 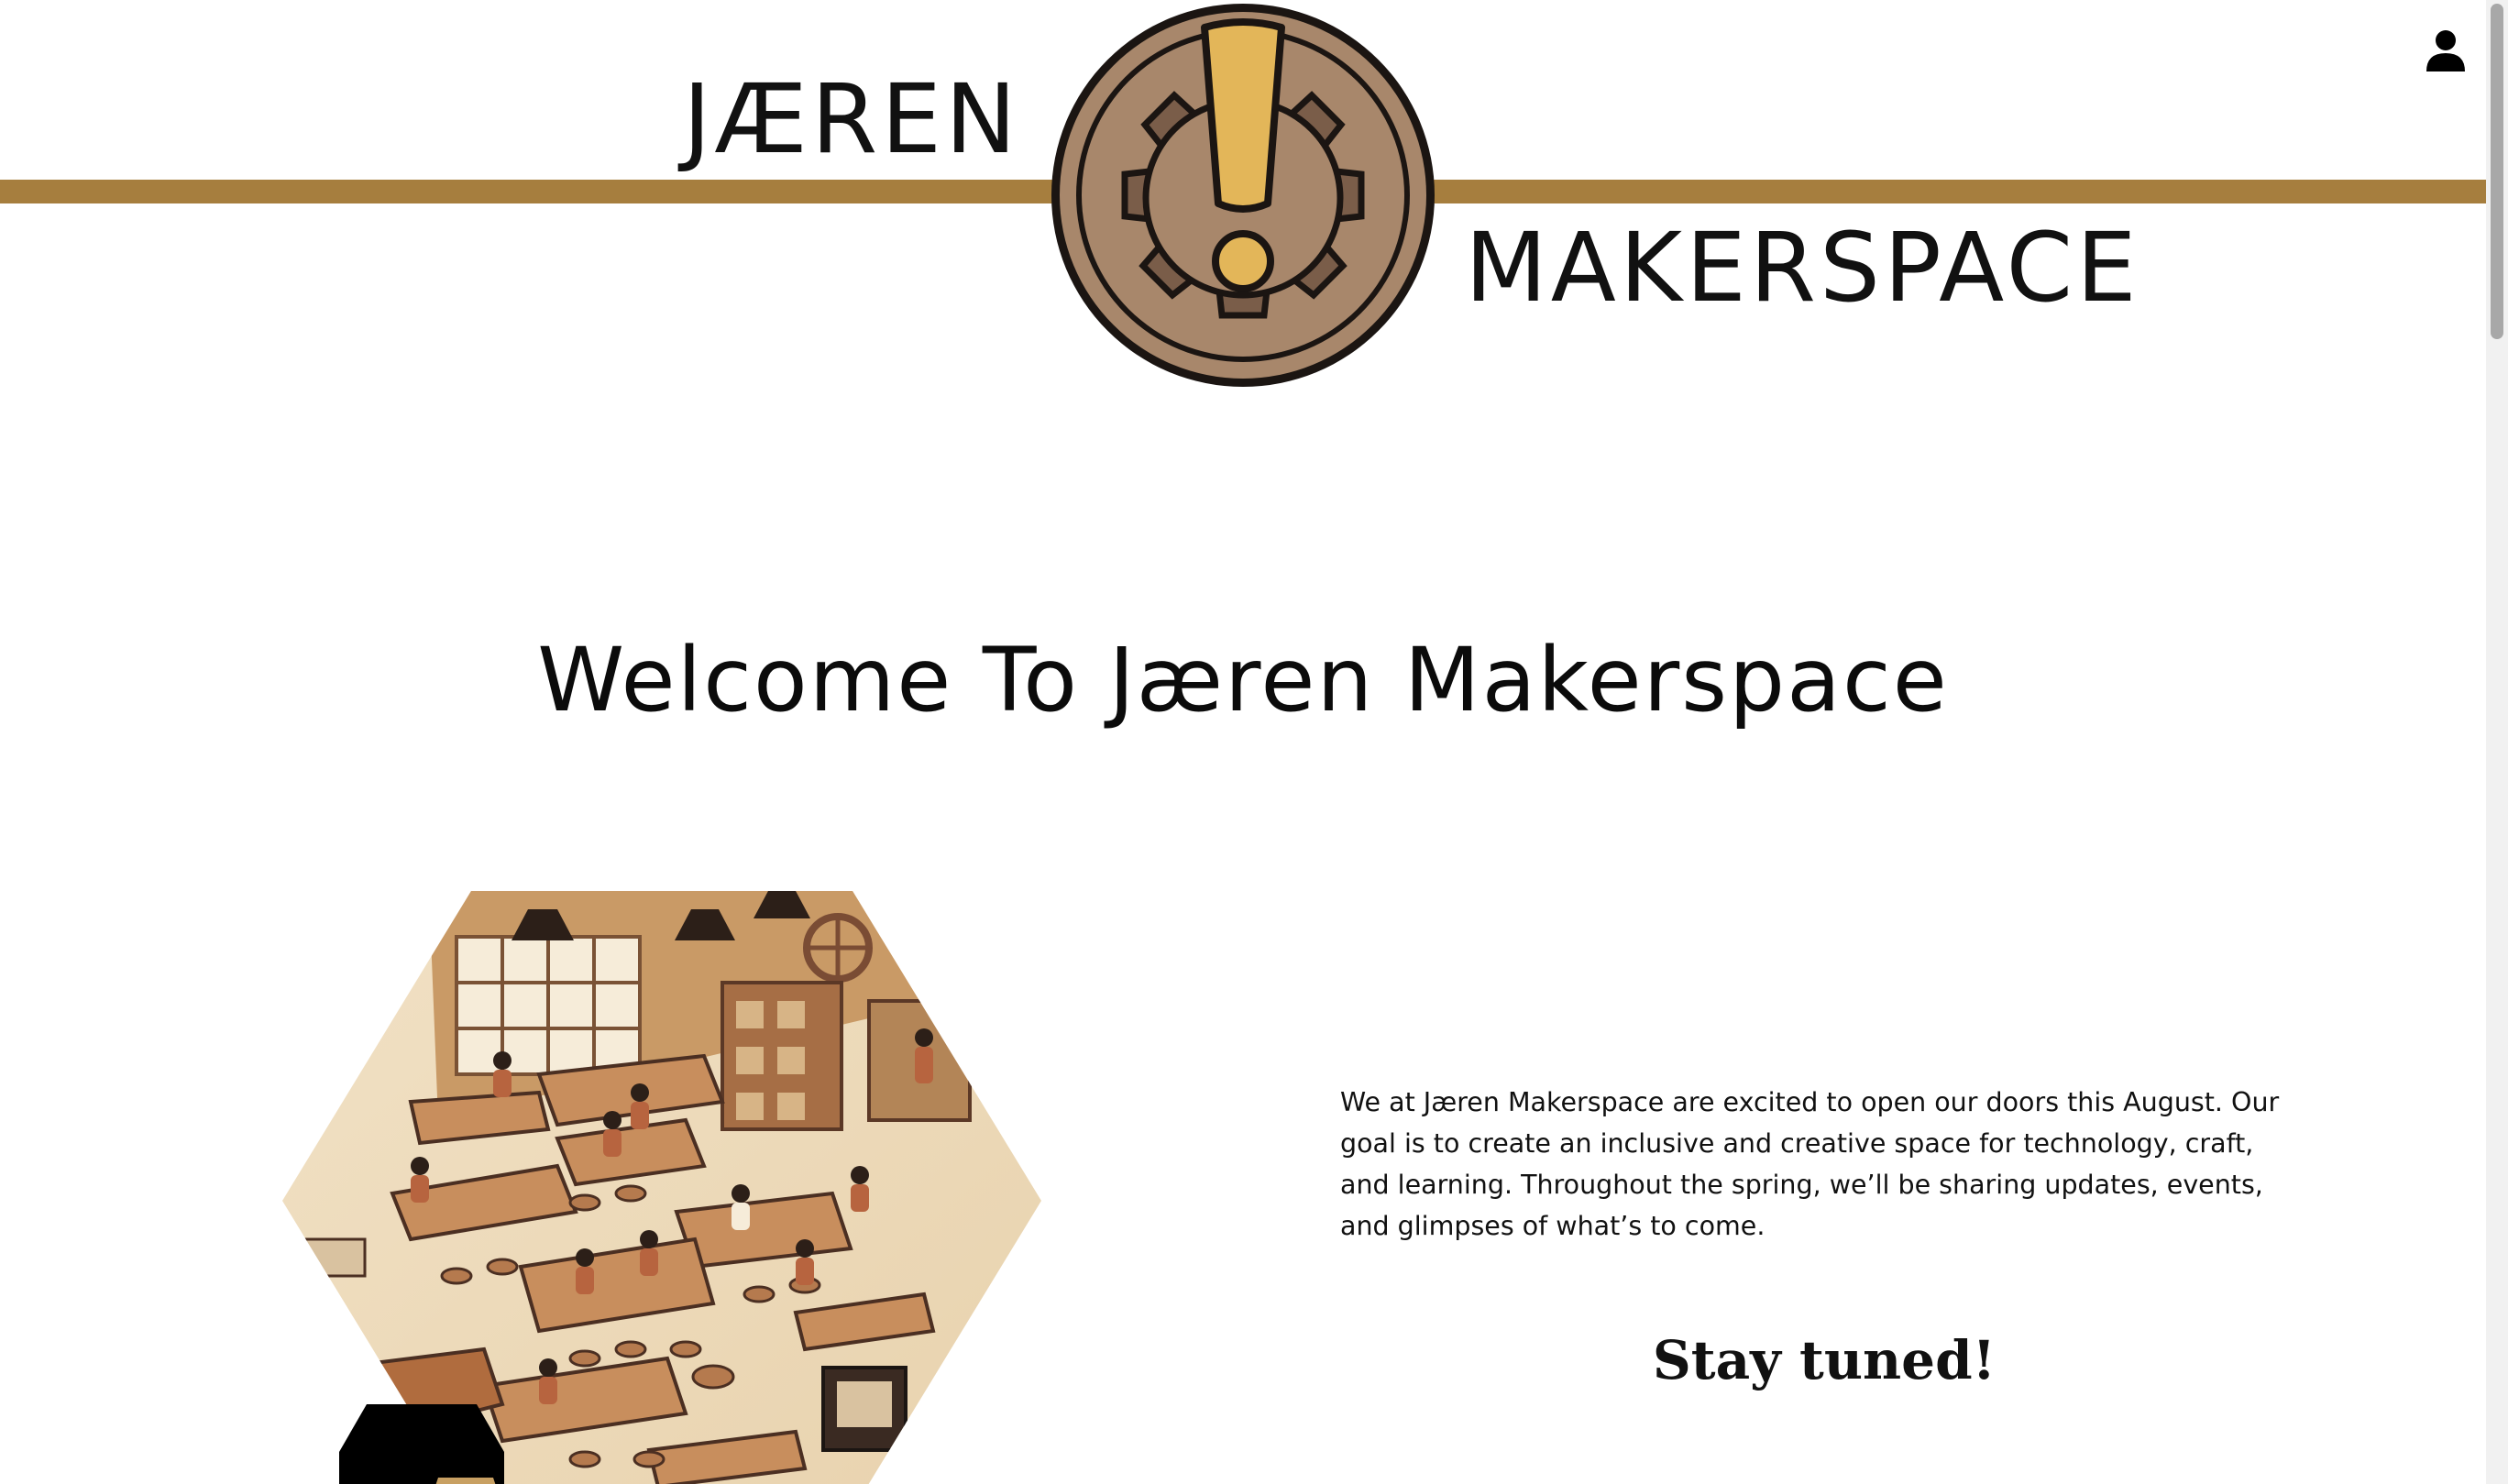 What do you see at coordinates (2446, 51) in the screenshot?
I see `user-icon` at bounding box center [2446, 51].